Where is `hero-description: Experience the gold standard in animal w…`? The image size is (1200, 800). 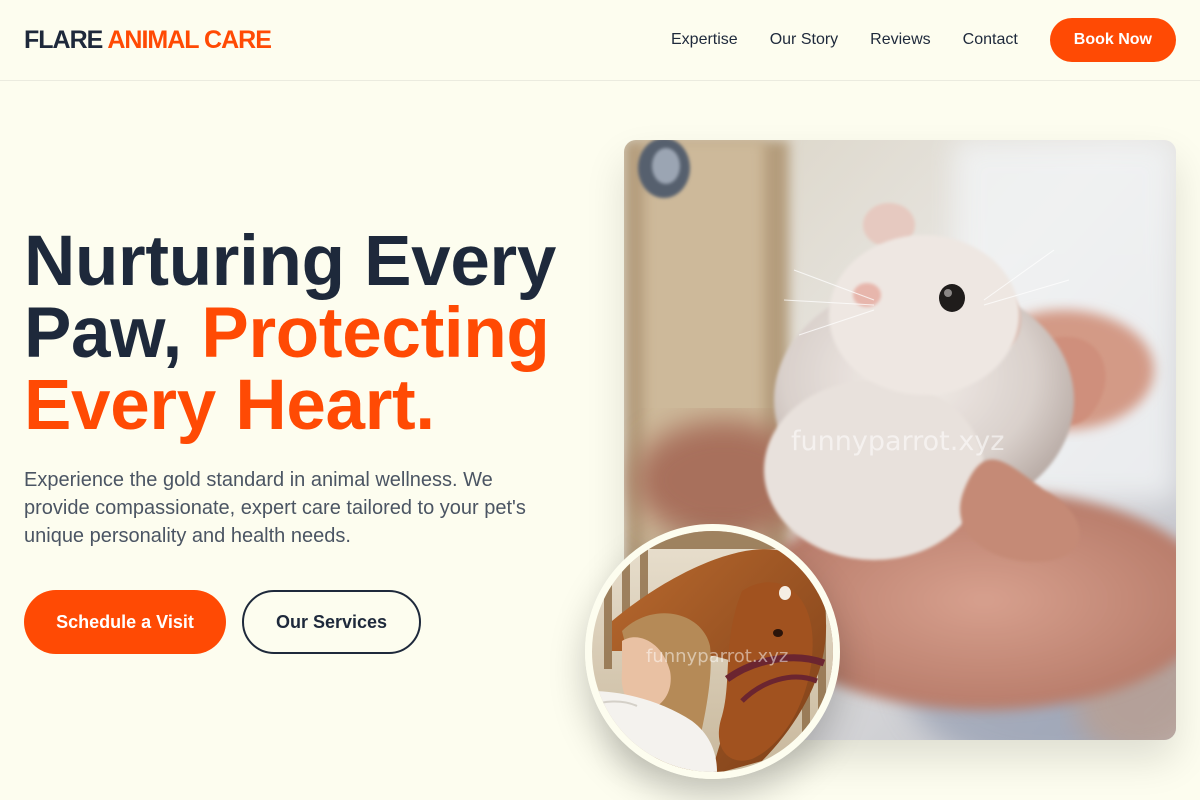 hero-description: Experience the gold standard in animal w… is located at coordinates (275, 508).